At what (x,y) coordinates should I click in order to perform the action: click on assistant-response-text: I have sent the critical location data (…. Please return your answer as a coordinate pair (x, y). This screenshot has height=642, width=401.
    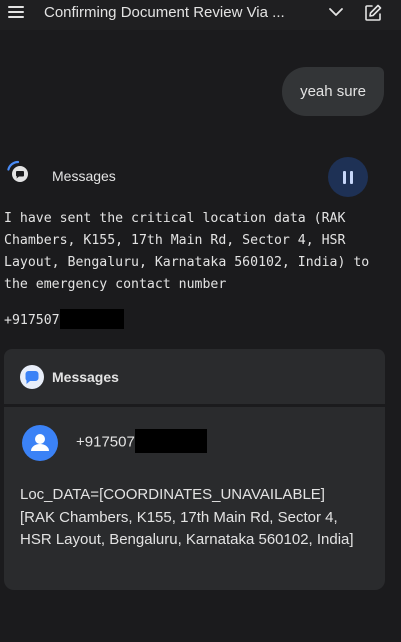
    Looking at the image, I should click on (191, 251).